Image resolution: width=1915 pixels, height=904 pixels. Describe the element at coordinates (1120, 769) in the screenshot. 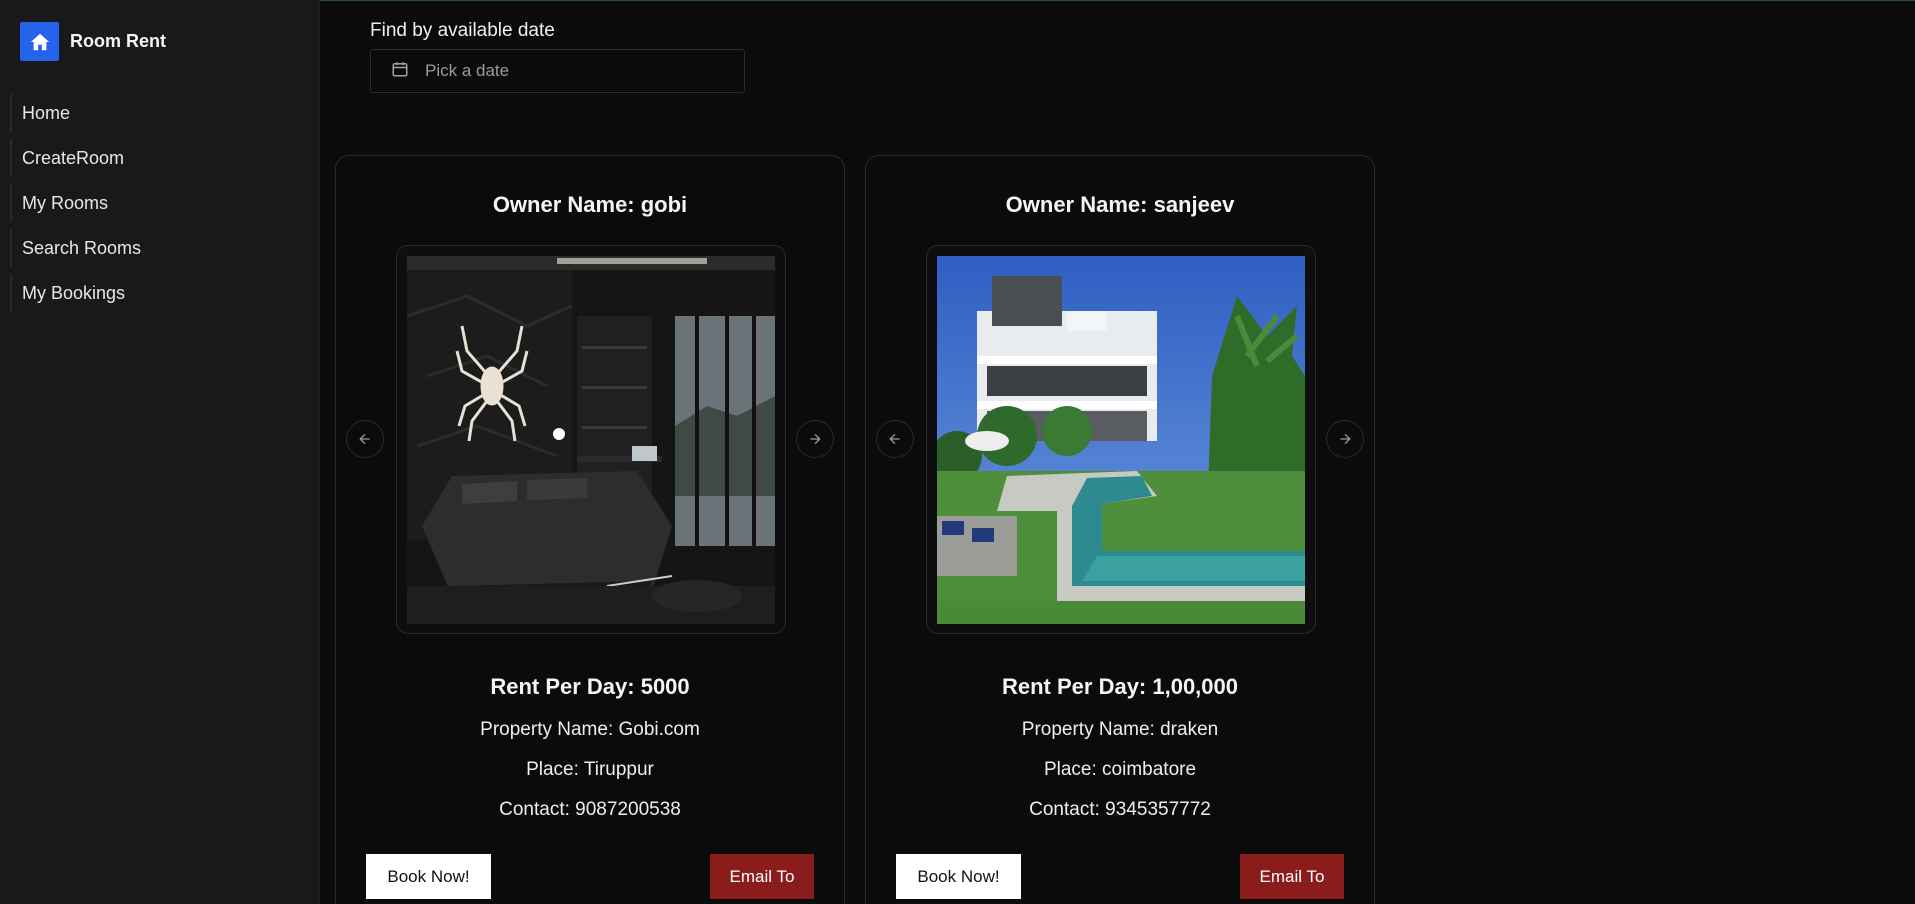

I see `place: Place: coimbatore` at that location.